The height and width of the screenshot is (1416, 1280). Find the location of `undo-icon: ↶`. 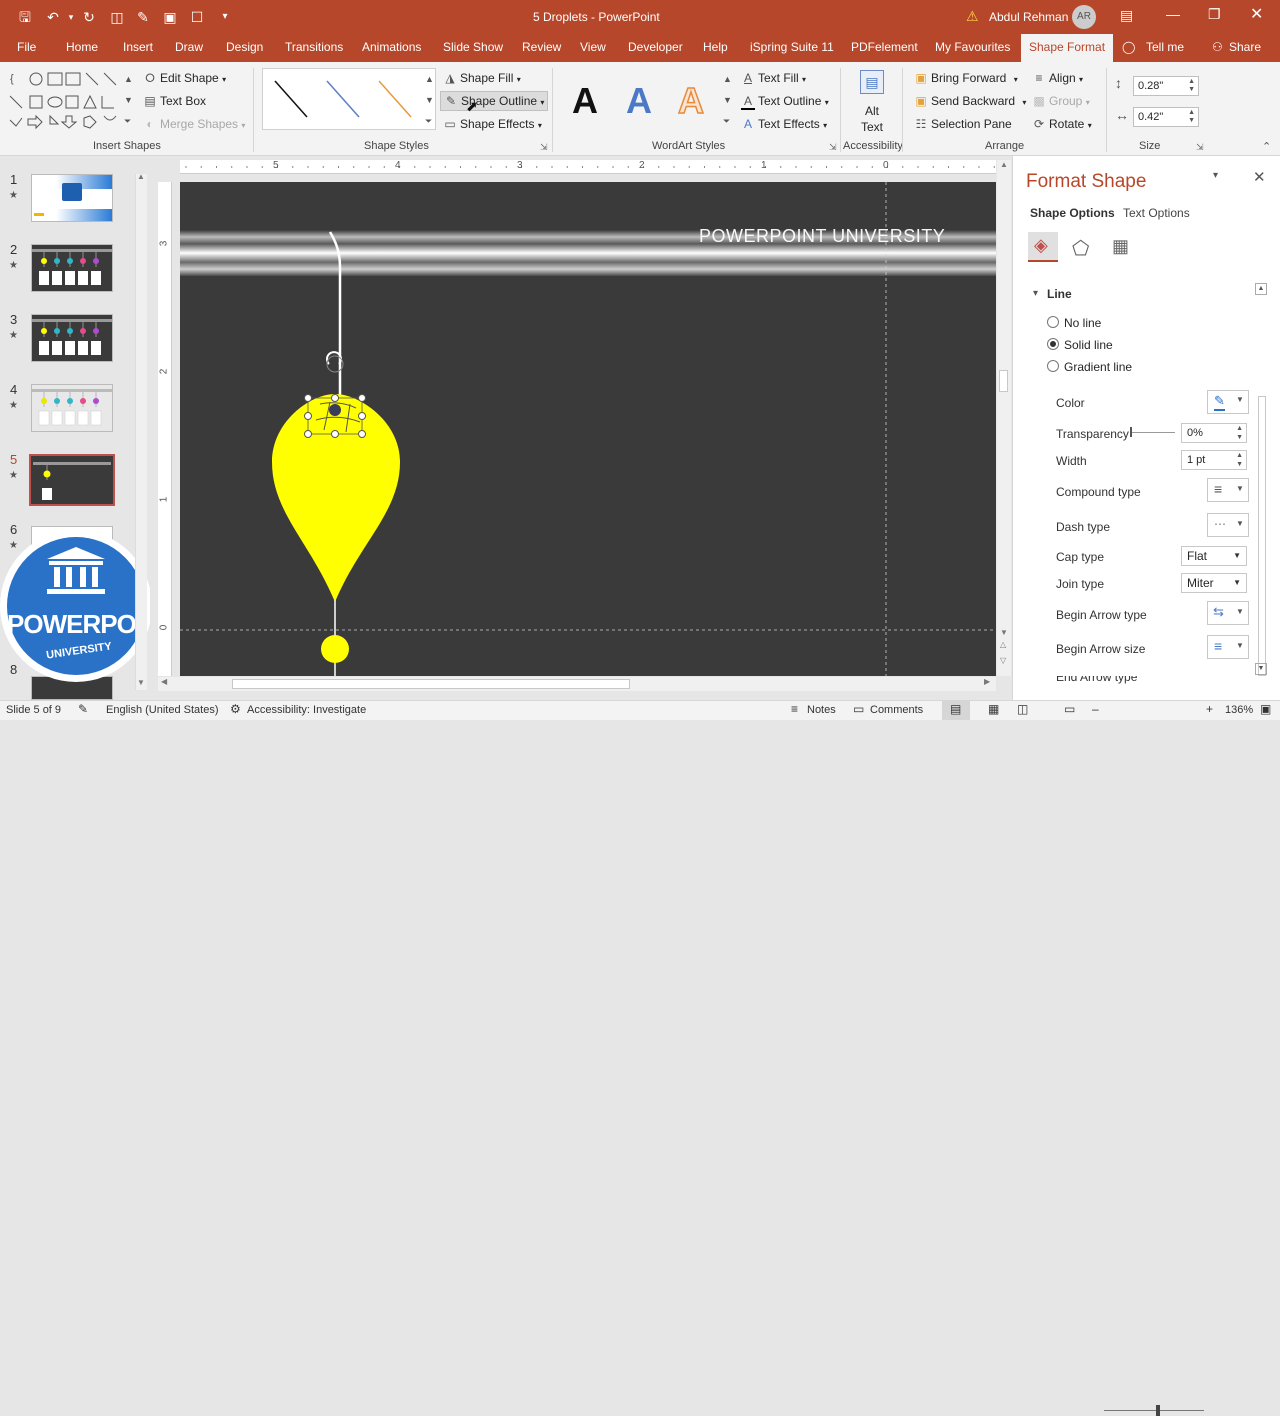

undo-icon: ↶ is located at coordinates (53, 17).